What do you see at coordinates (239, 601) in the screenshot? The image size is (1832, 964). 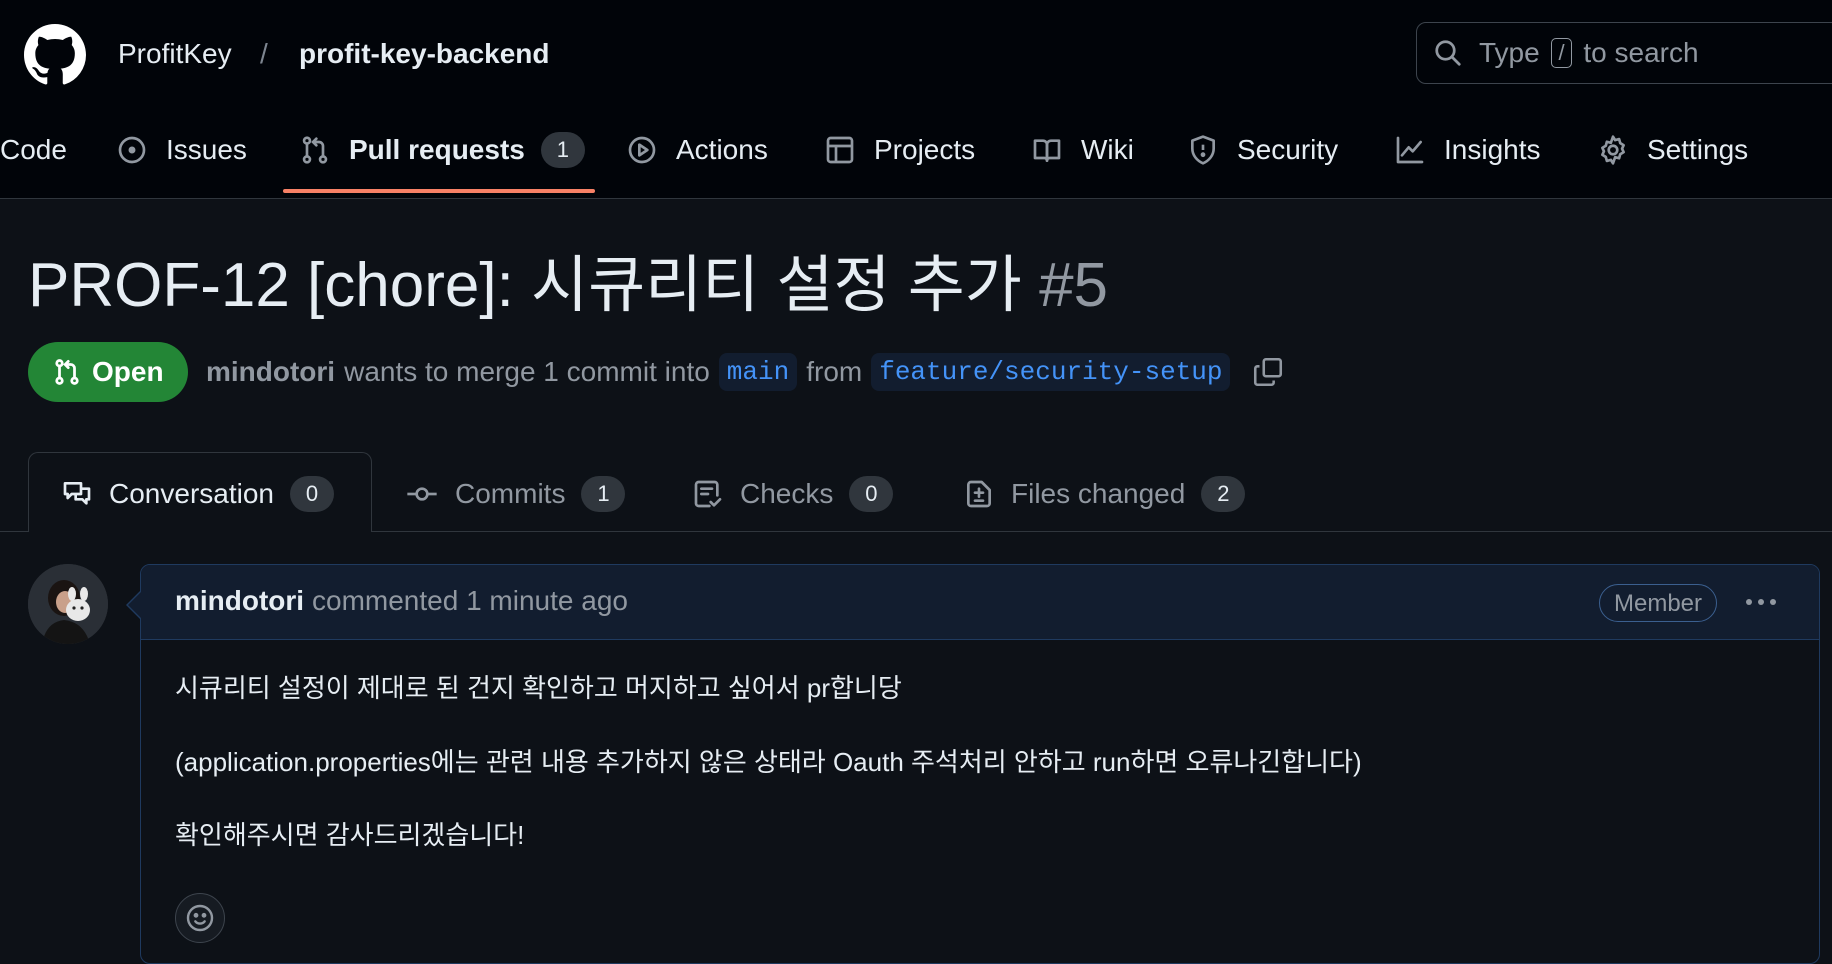 I see `comment-author-link: mindotori` at bounding box center [239, 601].